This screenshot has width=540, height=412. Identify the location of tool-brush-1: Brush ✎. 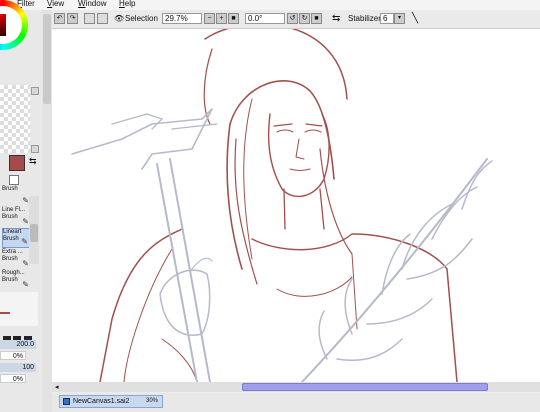
(16, 196).